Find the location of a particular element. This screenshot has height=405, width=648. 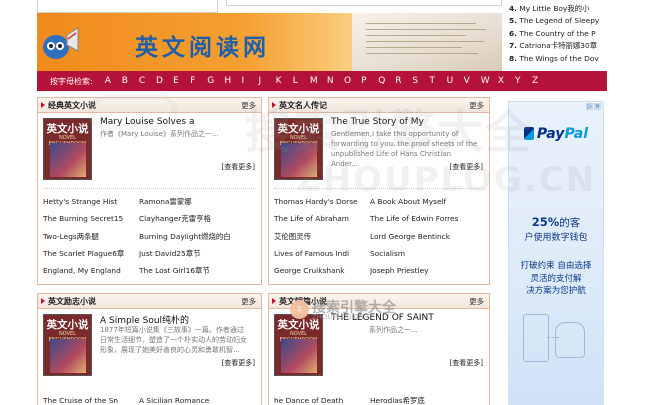

alphabet-label: 按字母检索: is located at coordinates (71, 81).